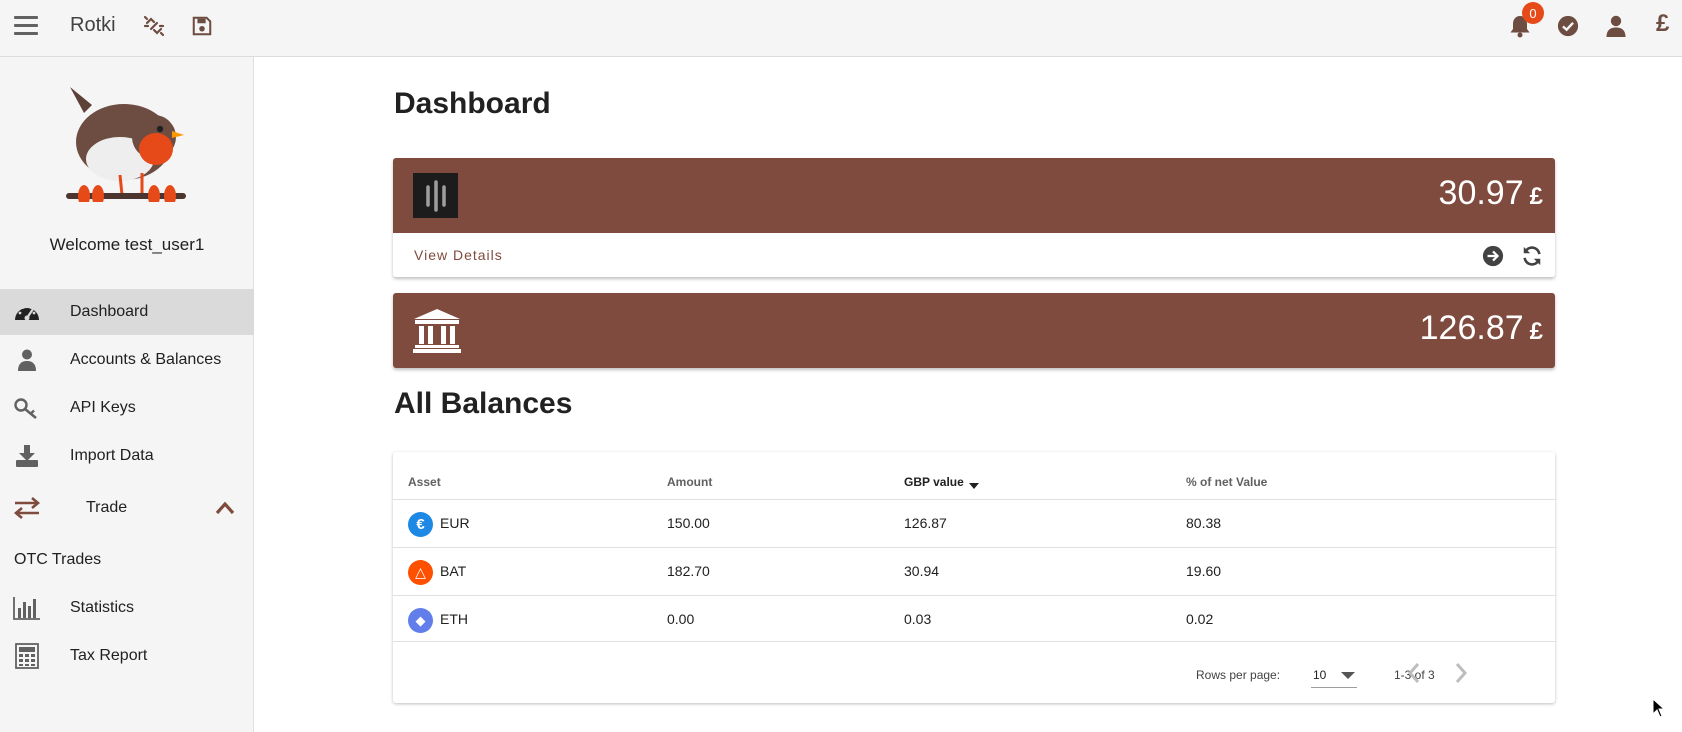 This screenshot has height=732, width=1682. I want to click on sidebar-item-import-data: Import Data, so click(127, 456).